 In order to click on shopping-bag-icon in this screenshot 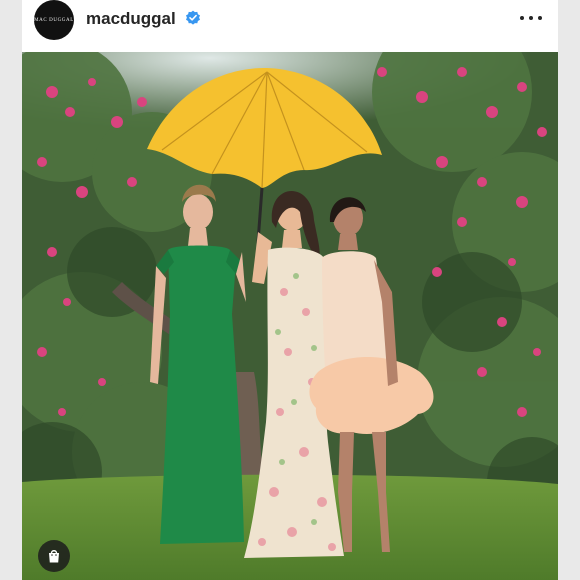, I will do `click(54, 556)`.